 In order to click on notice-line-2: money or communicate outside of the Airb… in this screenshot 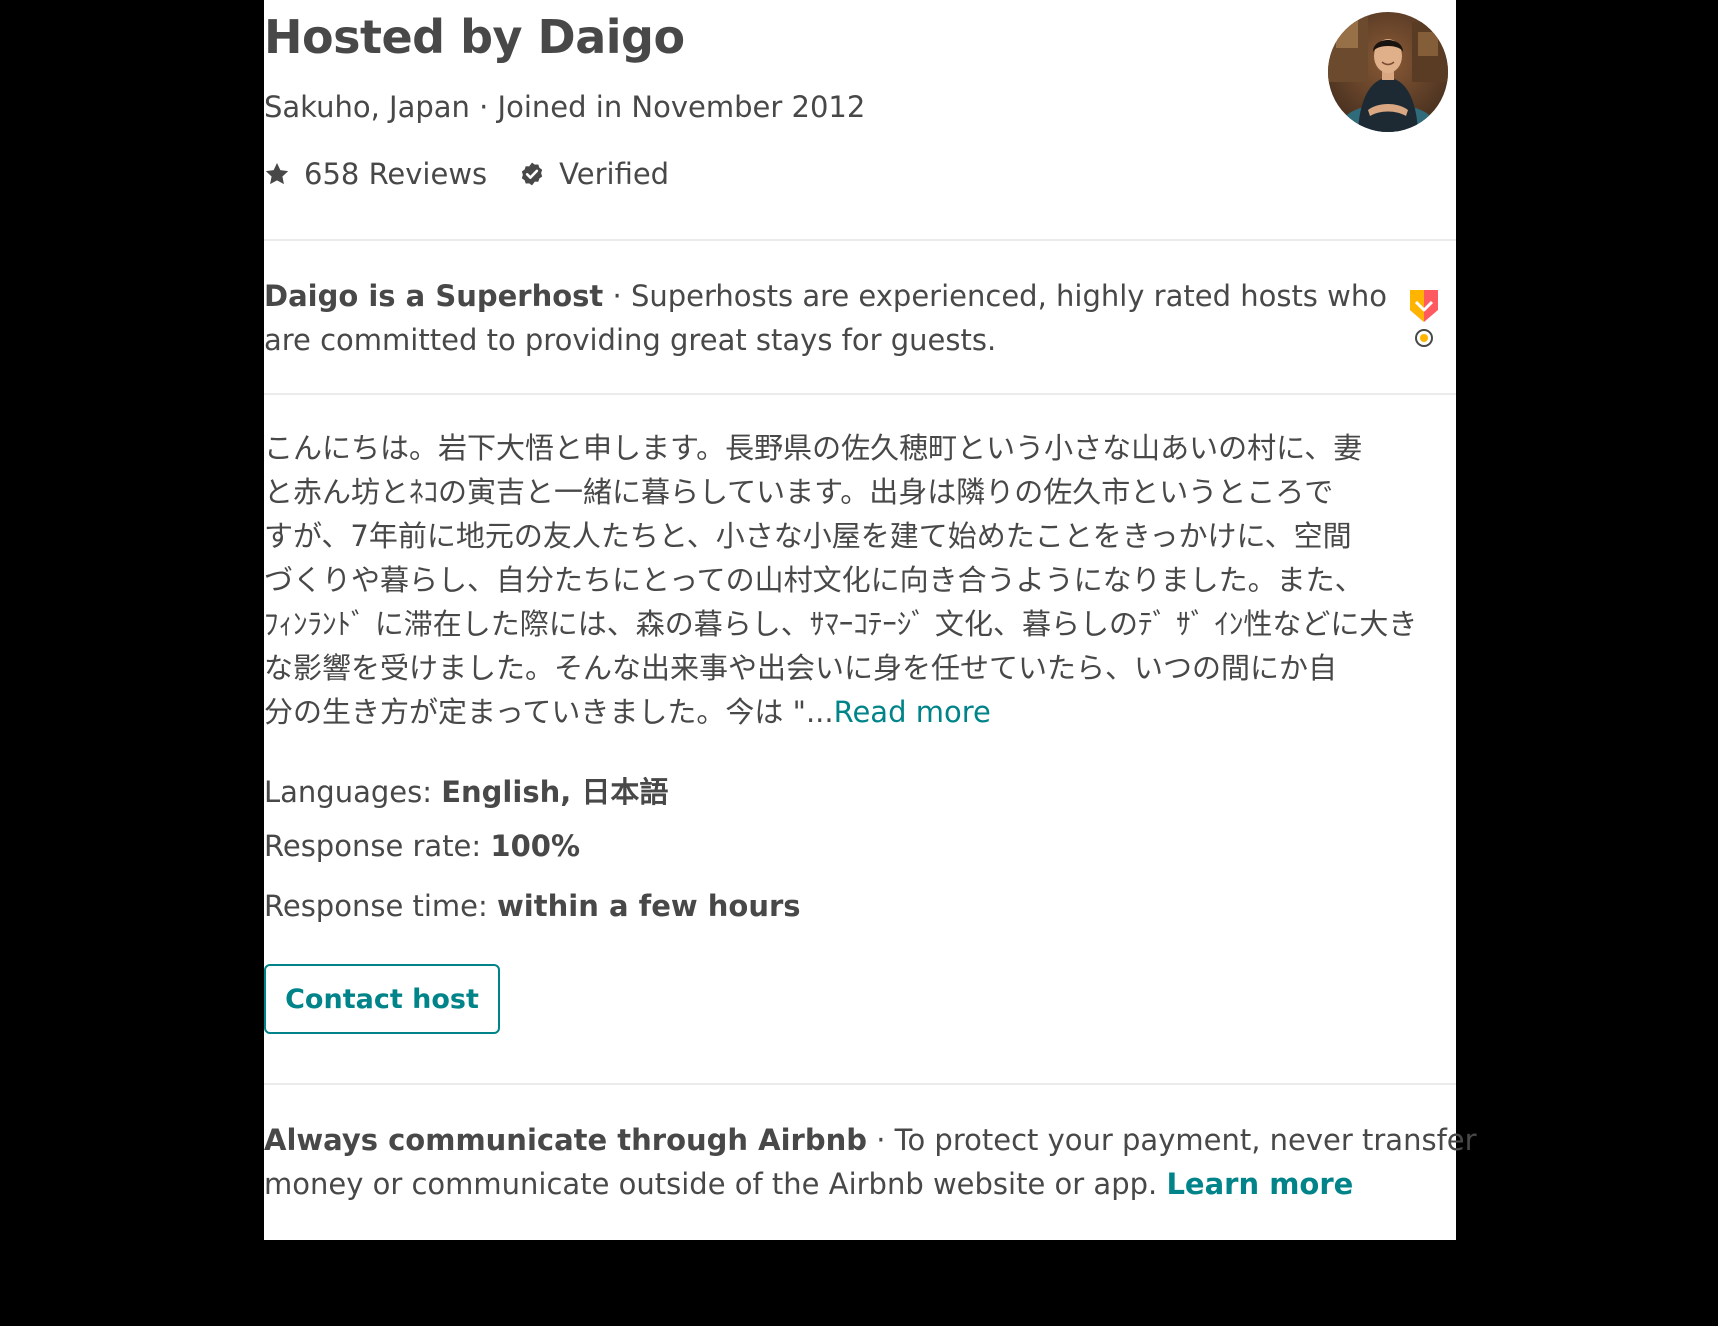, I will do `click(860, 1184)`.